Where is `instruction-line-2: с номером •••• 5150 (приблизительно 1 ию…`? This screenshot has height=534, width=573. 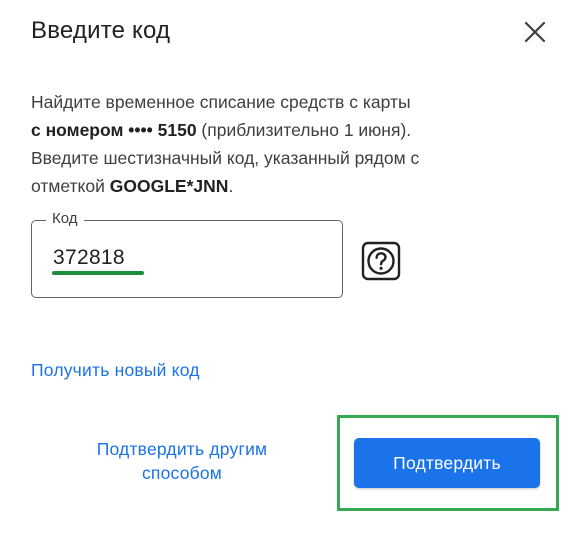 instruction-line-2: с номером •••• 5150 (приблизительно 1 ию… is located at coordinates (281, 130).